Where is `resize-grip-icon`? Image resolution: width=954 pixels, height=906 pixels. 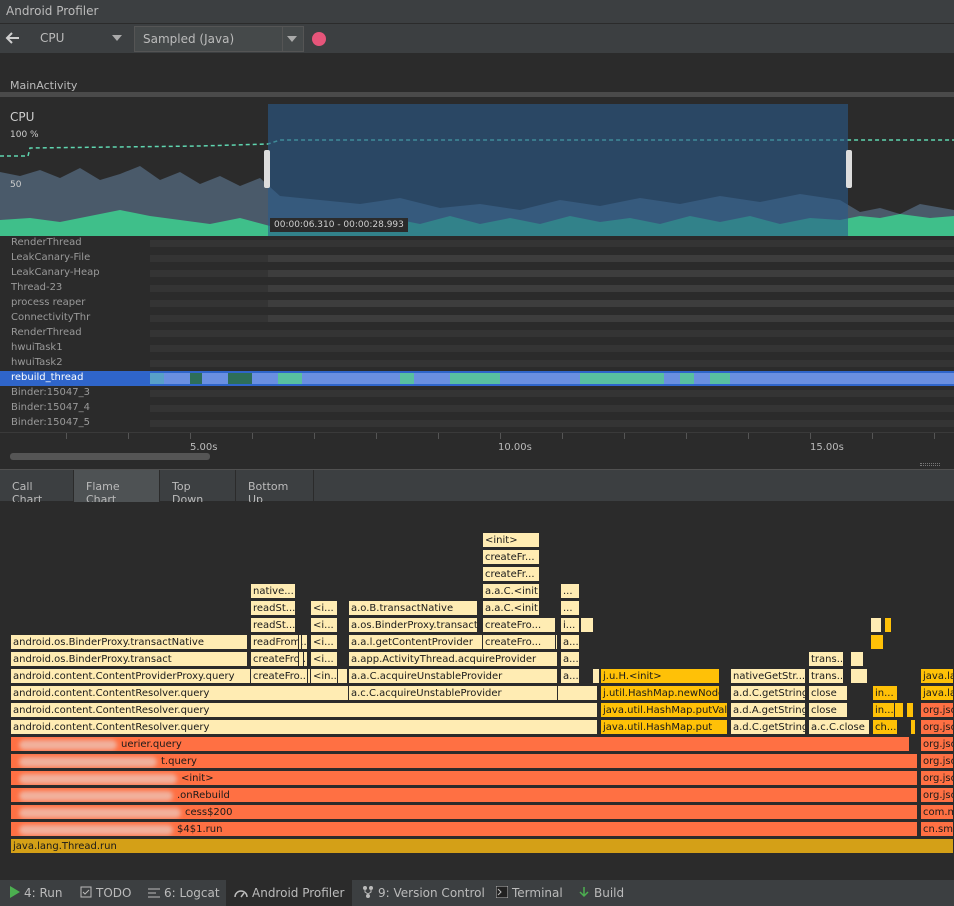 resize-grip-icon is located at coordinates (930, 464).